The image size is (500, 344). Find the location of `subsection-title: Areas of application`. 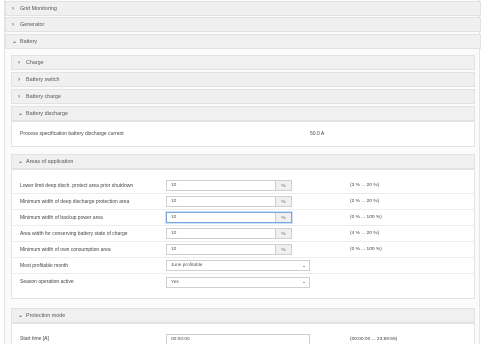

subsection-title: Areas of application is located at coordinates (50, 161).